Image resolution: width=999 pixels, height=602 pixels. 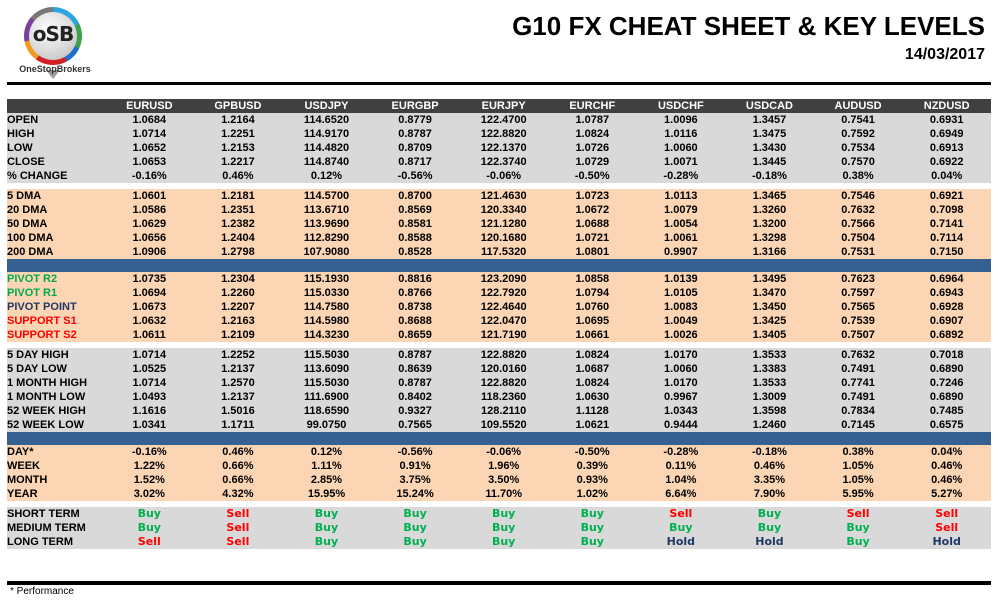 What do you see at coordinates (238, 425) in the screenshot?
I see `value-cell: 1.1711` at bounding box center [238, 425].